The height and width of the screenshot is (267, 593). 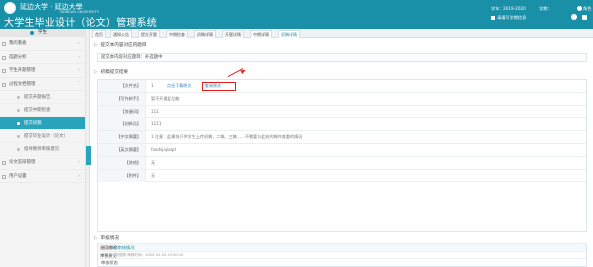 I want to click on sidebar-subitem-label: 提交开题报告, so click(x=37, y=97).